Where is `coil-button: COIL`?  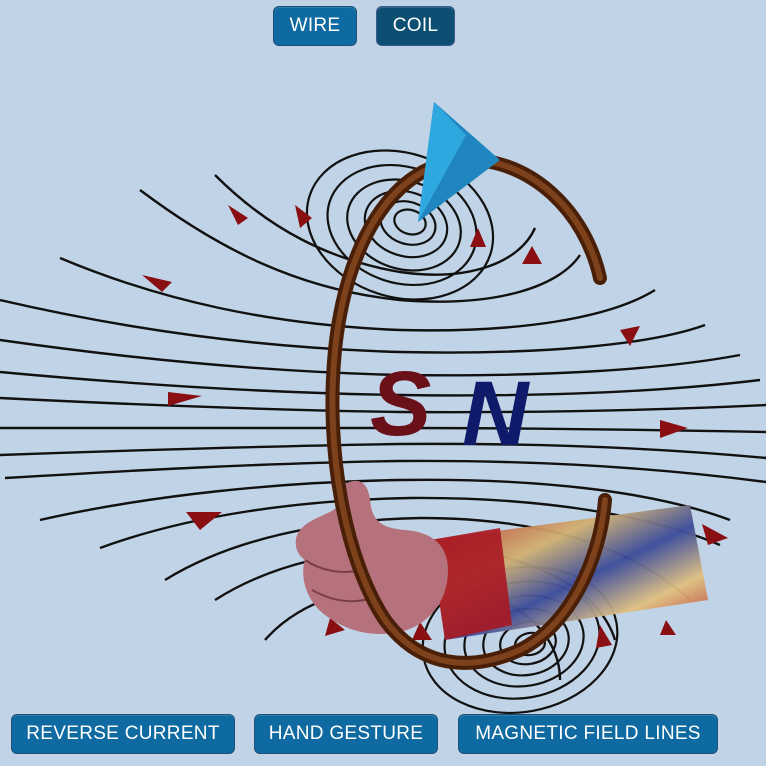 coil-button: COIL is located at coordinates (415, 26).